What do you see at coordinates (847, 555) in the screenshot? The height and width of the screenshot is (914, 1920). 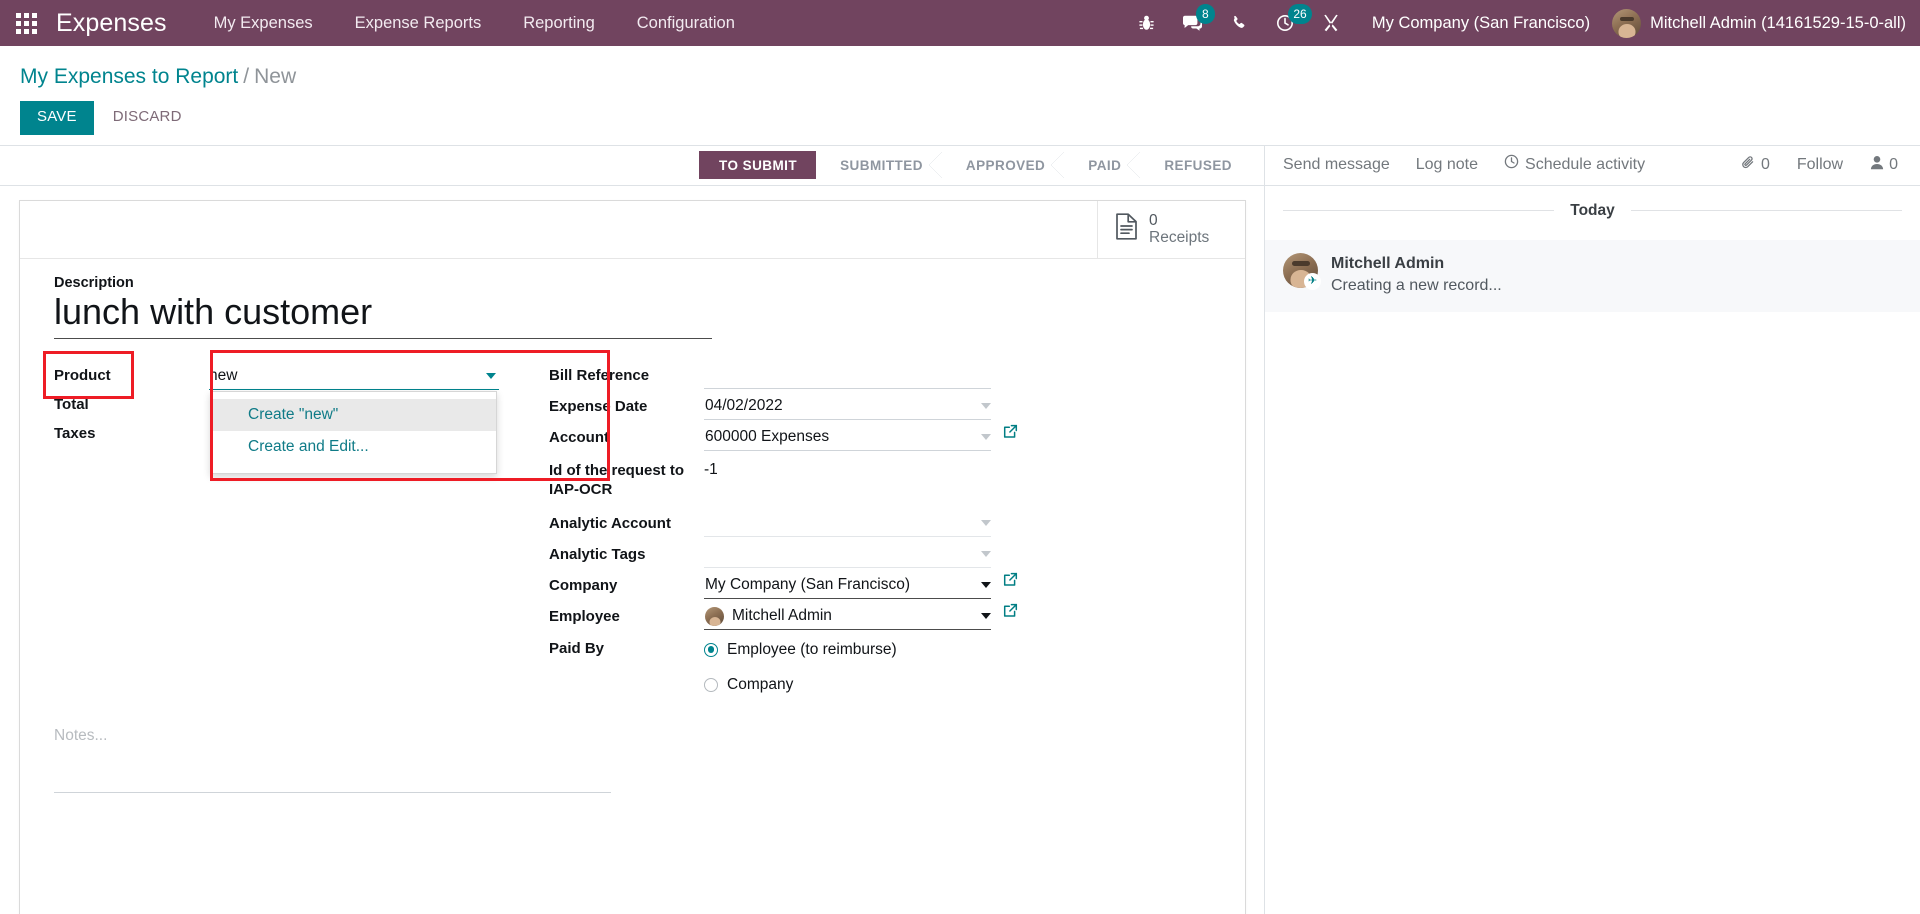 I see `analytic-tags-input` at bounding box center [847, 555].